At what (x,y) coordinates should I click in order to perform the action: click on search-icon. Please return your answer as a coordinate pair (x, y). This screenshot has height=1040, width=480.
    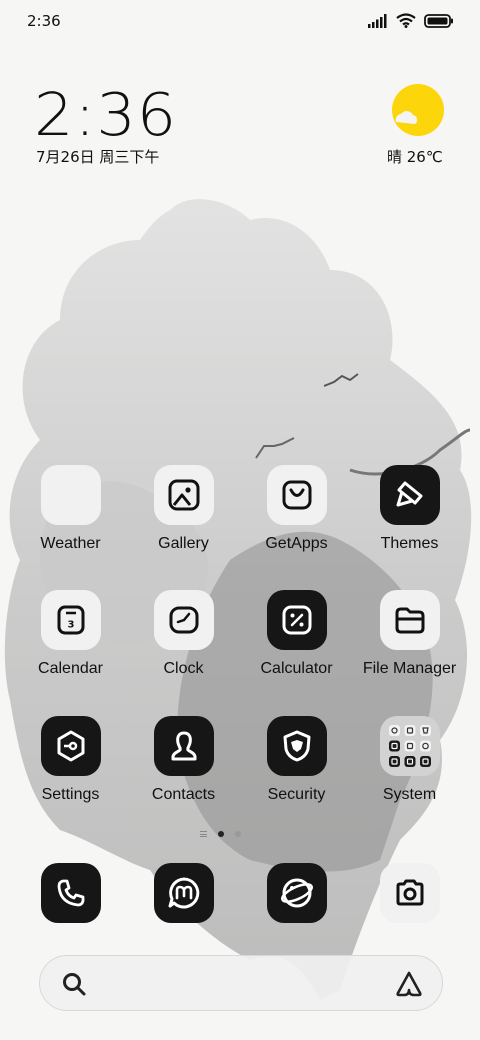
    Looking at the image, I should click on (74, 984).